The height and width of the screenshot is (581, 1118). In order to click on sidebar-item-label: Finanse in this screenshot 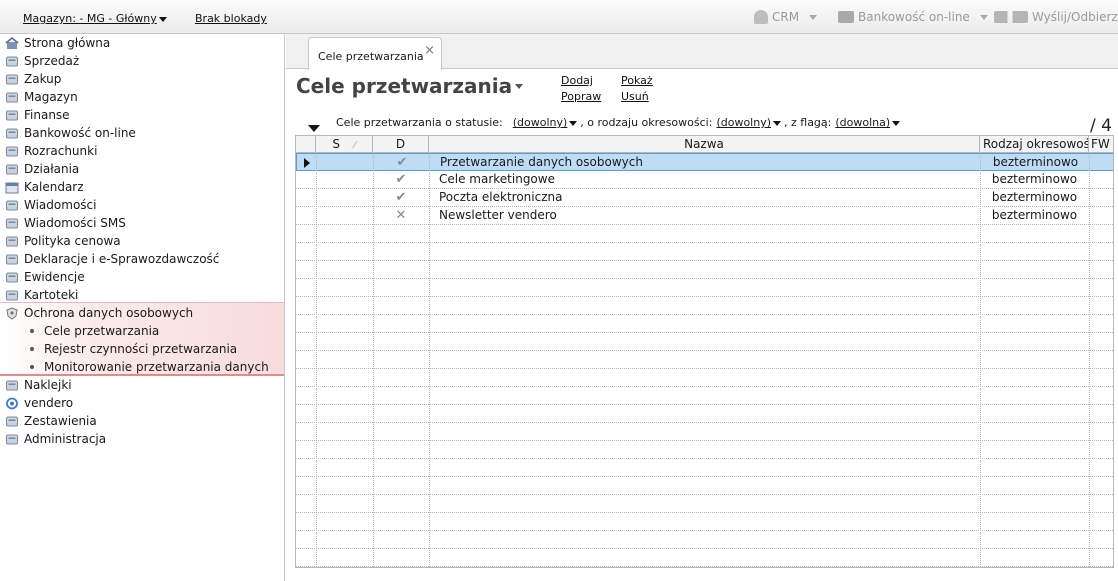, I will do `click(47, 115)`.